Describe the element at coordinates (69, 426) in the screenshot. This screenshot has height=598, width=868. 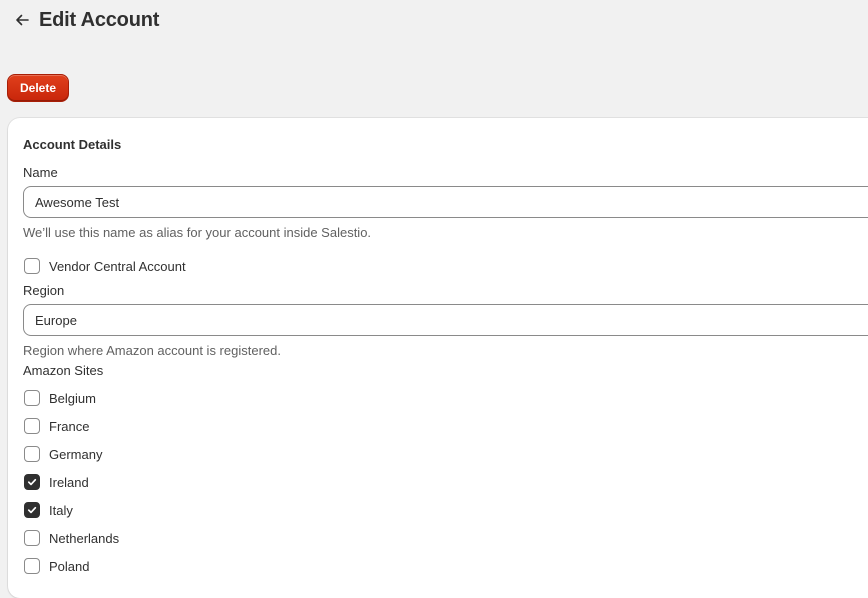
I see `site-label: France` at that location.